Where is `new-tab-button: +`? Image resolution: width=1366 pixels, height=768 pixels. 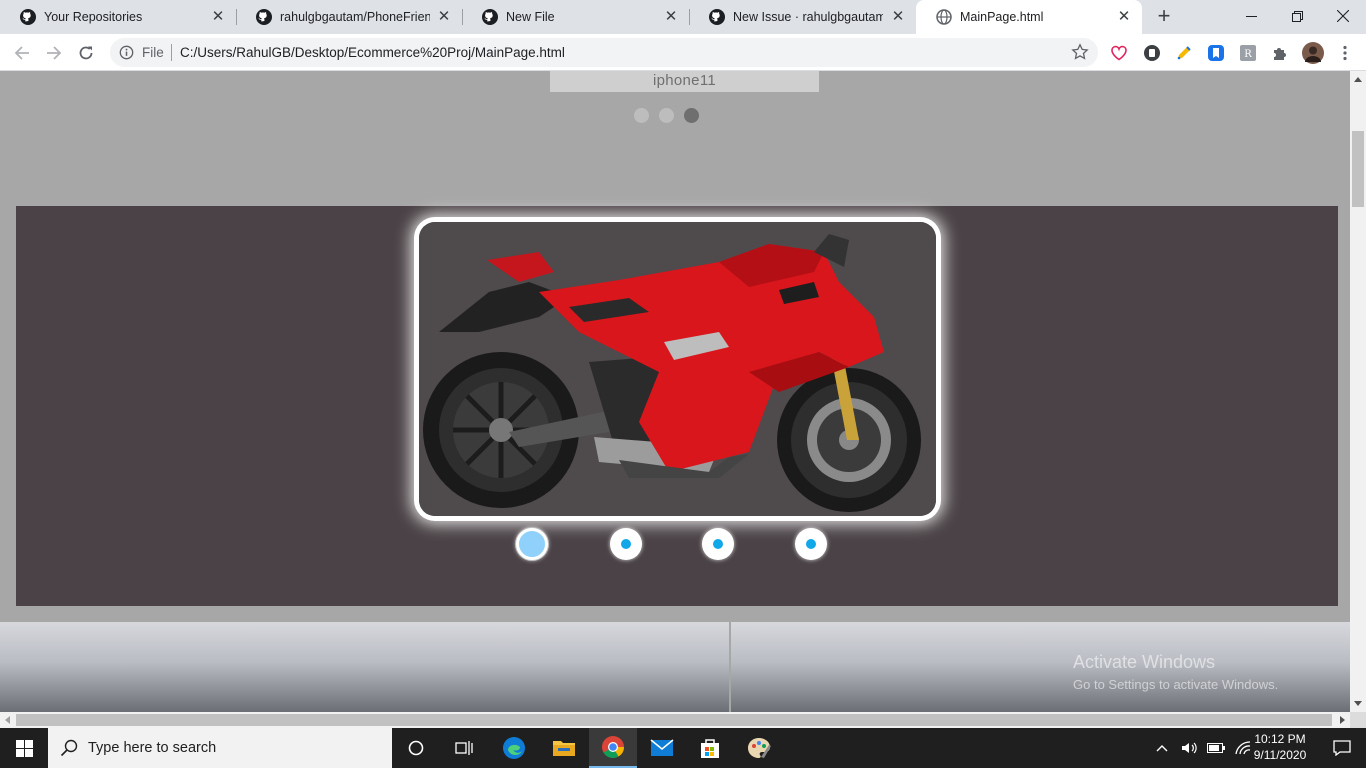 new-tab-button: + is located at coordinates (1164, 17).